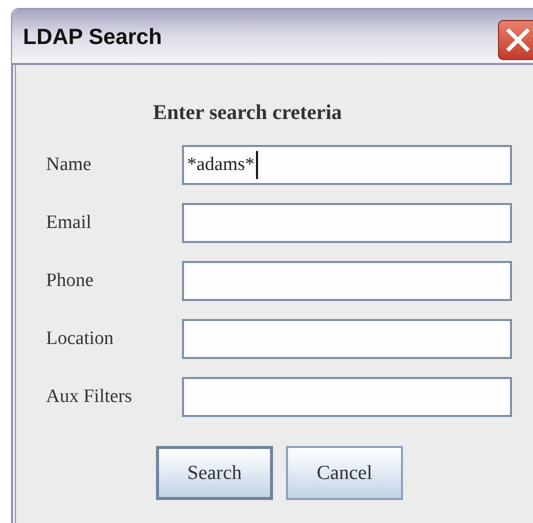  I want to click on form-heading: Enter search creteria, so click(247, 114).